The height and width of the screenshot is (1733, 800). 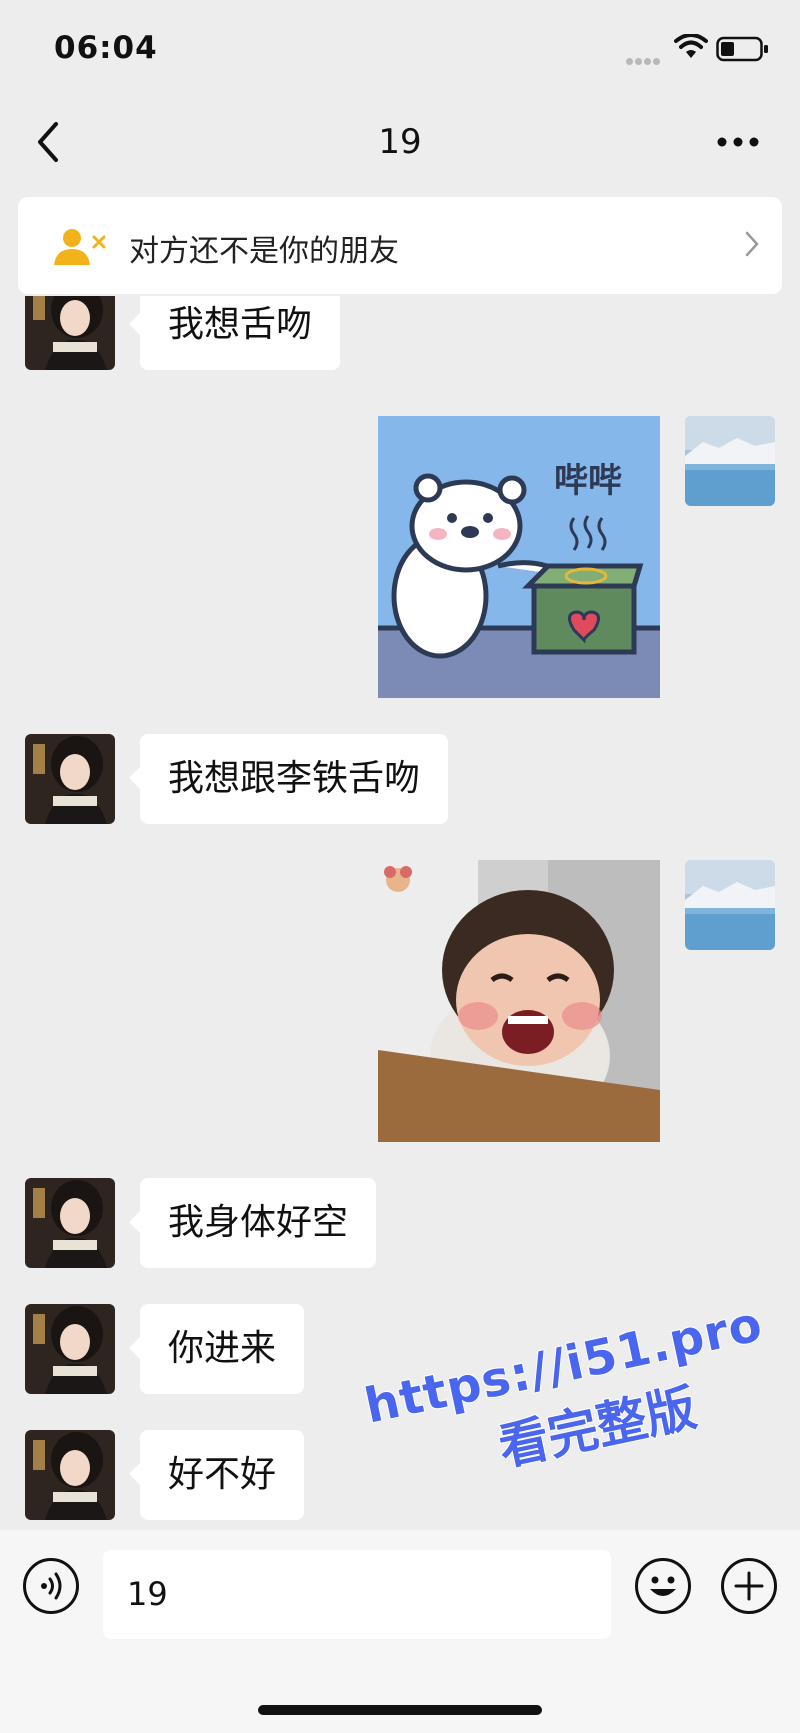 What do you see at coordinates (749, 1586) in the screenshot?
I see `plus-icon` at bounding box center [749, 1586].